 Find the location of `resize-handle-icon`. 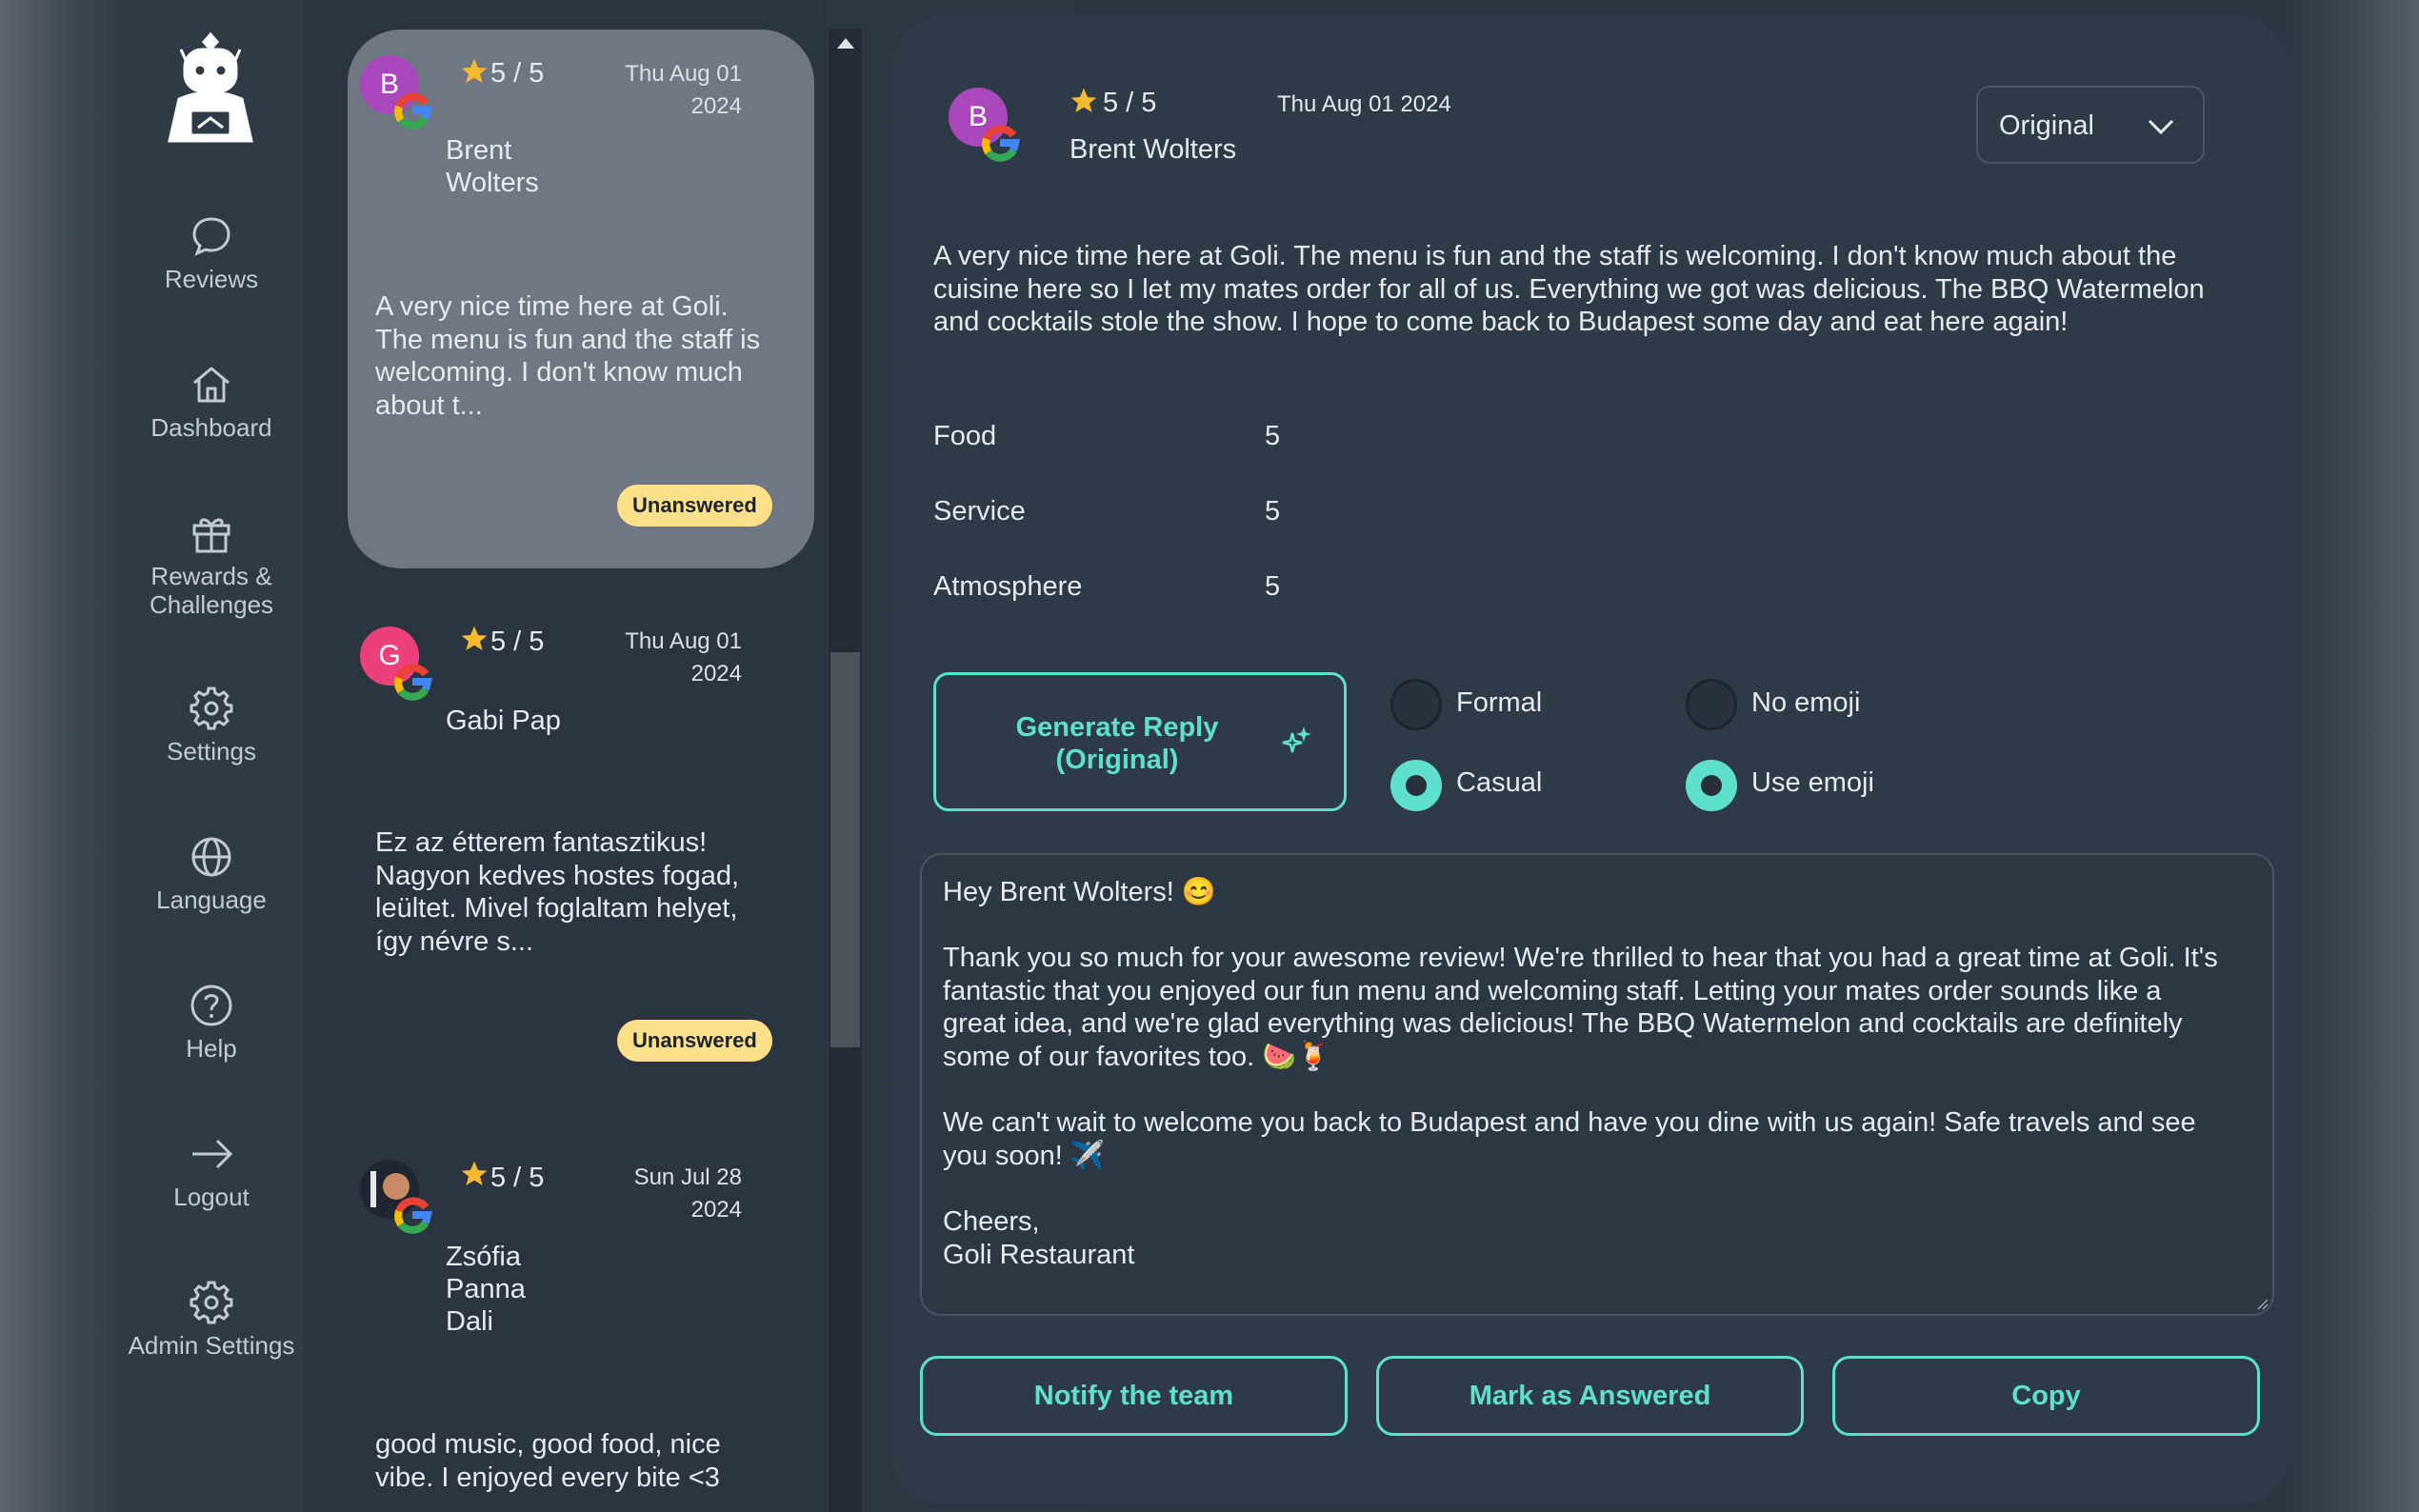

resize-handle-icon is located at coordinates (2262, 1303).